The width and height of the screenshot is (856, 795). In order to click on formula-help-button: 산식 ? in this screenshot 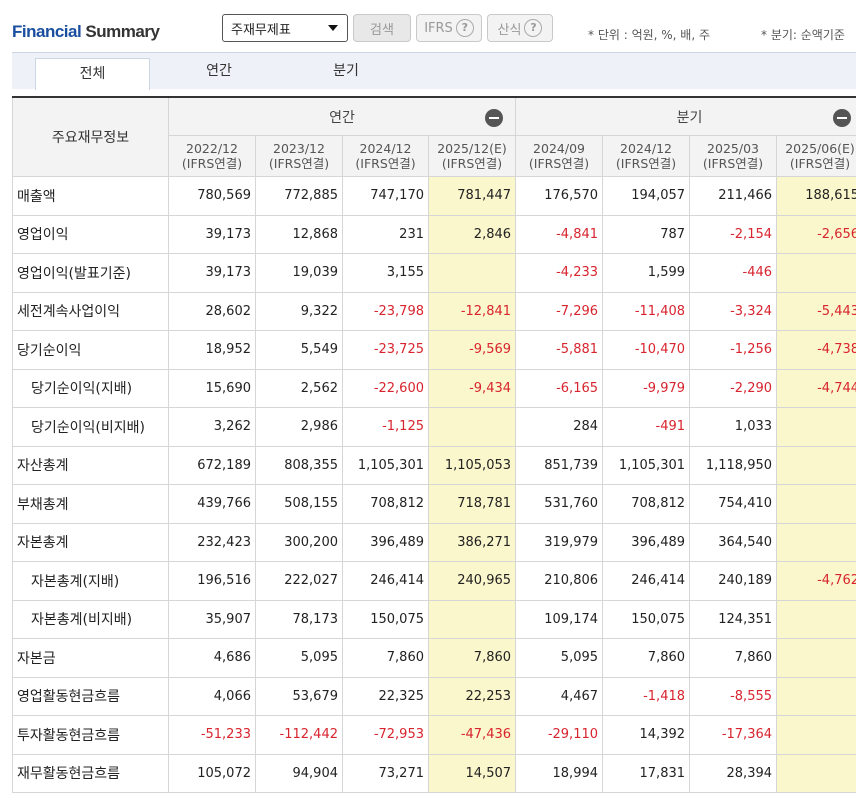, I will do `click(520, 28)`.